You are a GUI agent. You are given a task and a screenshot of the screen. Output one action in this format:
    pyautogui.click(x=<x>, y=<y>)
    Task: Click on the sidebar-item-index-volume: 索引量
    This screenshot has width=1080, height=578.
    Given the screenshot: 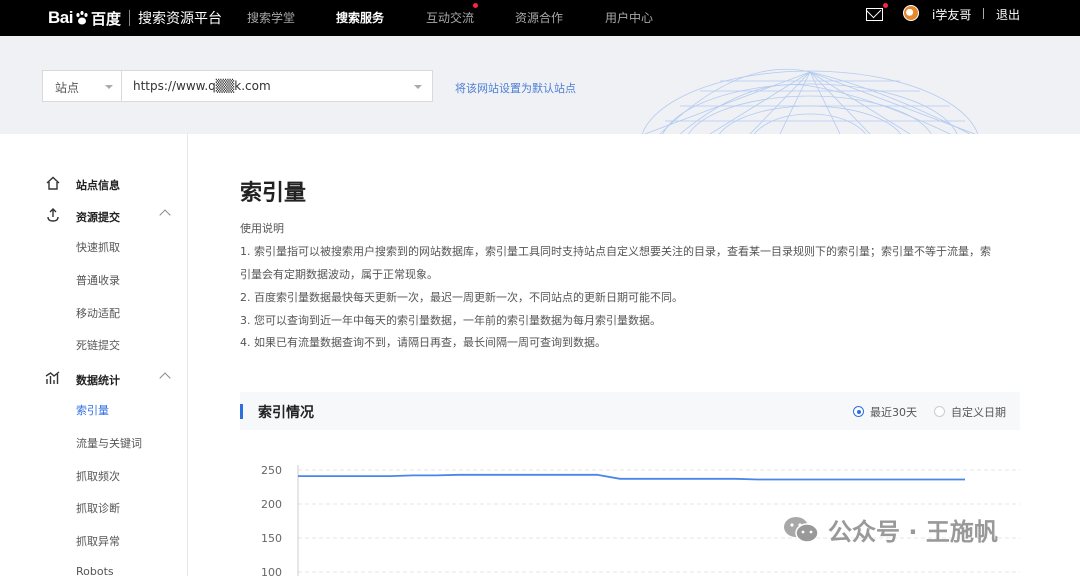 What is the action you would take?
    pyautogui.click(x=92, y=410)
    